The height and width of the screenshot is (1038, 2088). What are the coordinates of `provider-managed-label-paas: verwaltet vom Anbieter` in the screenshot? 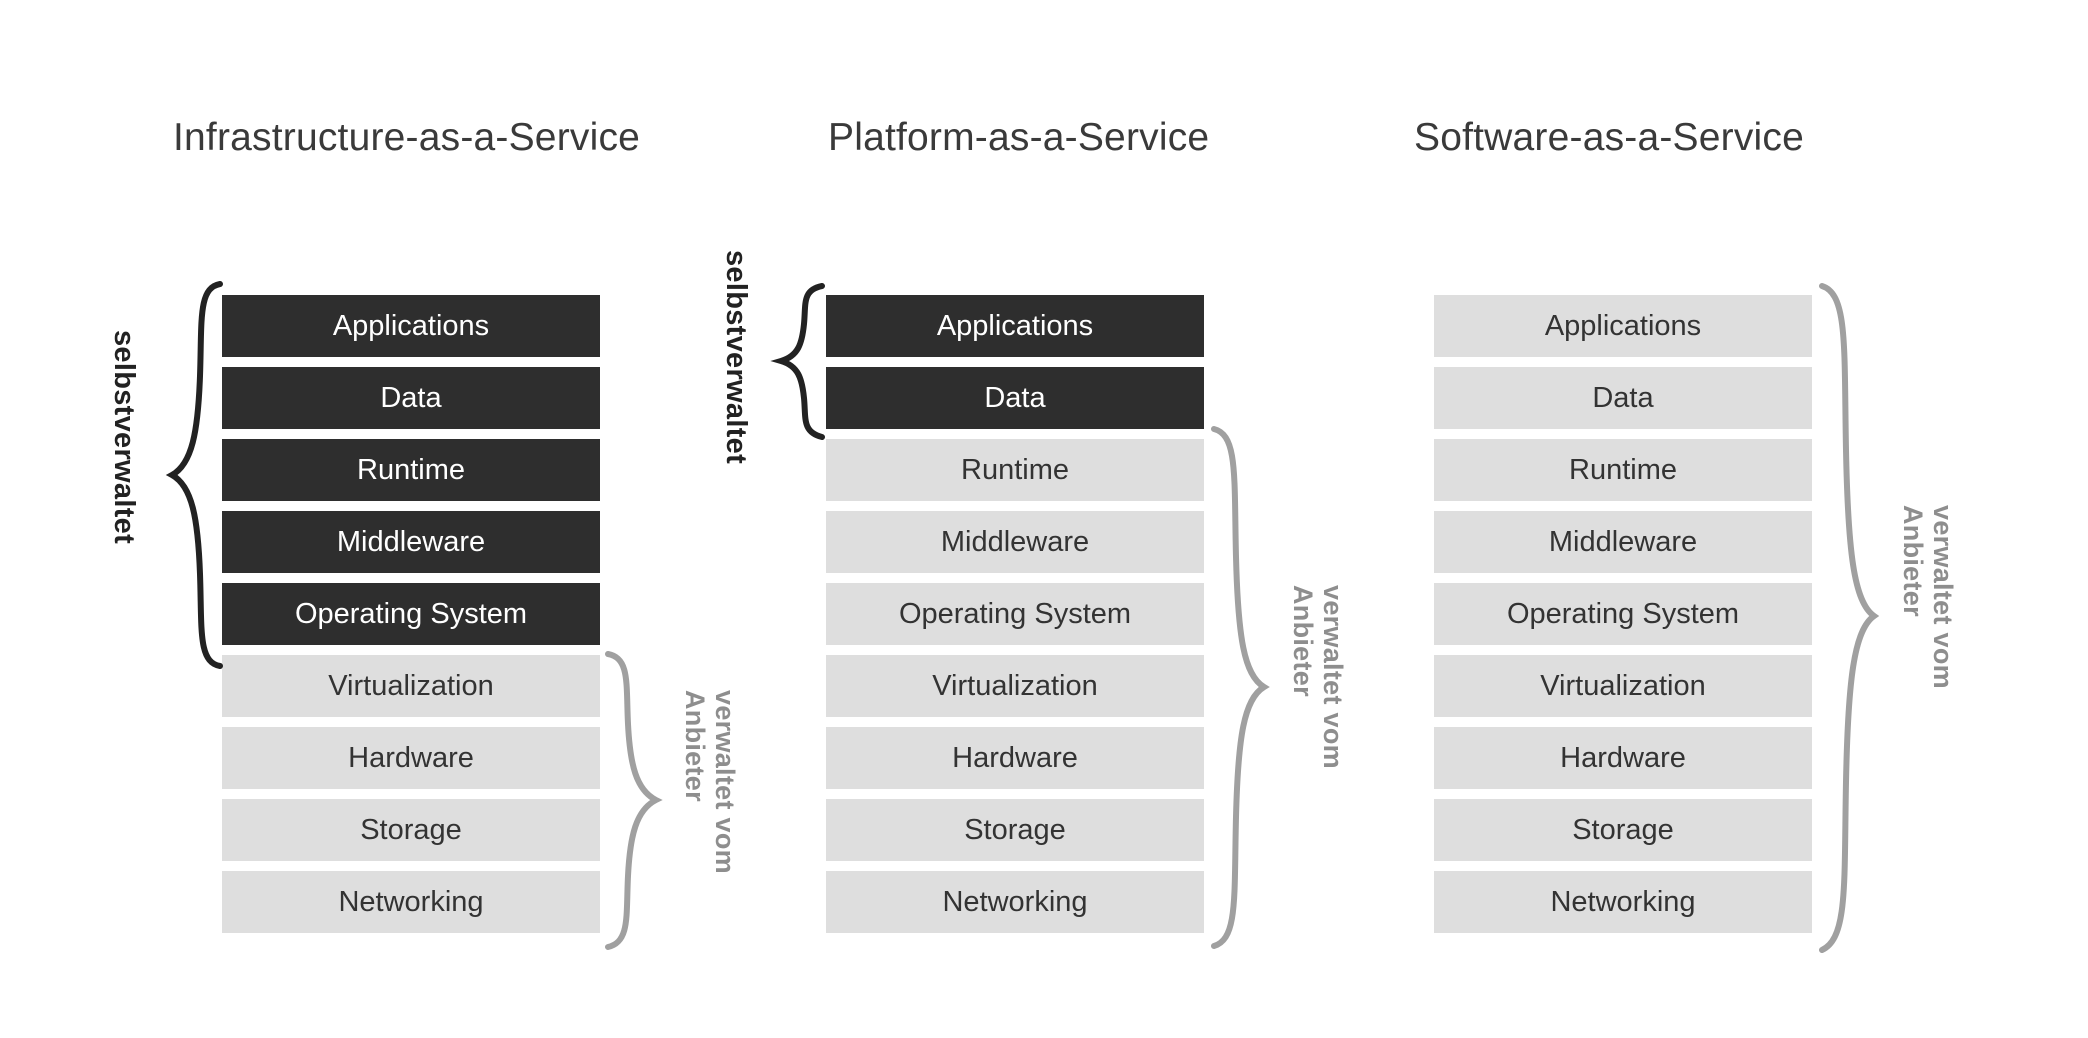 It's located at (1318, 677).